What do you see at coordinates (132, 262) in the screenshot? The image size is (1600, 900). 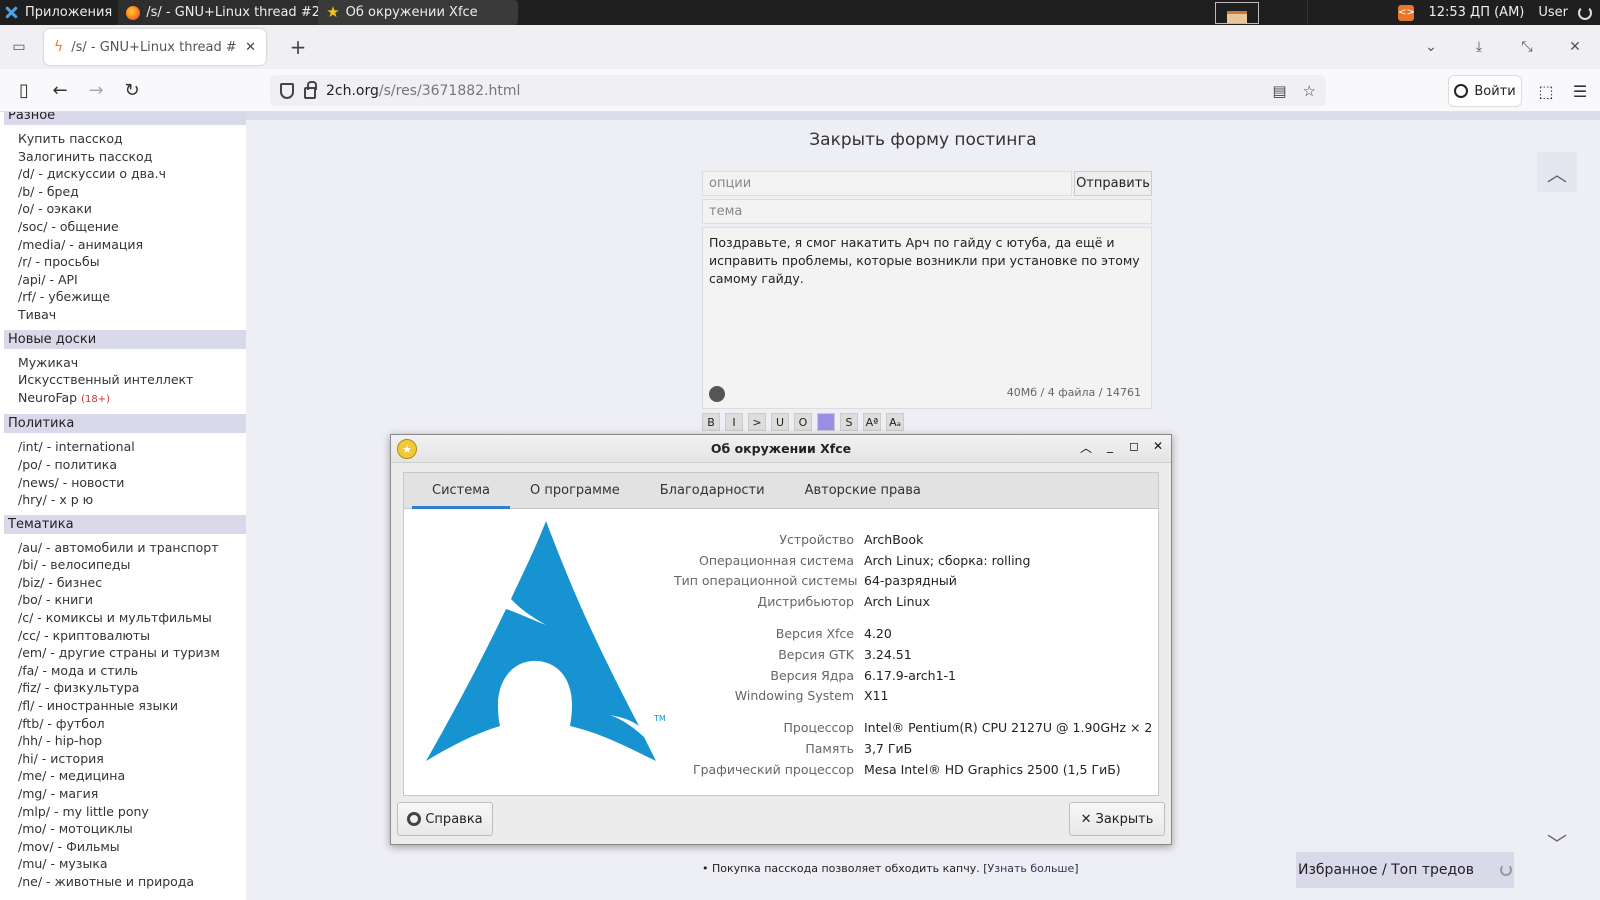 I see `sidebar-board-link: /r/ - просьбы` at bounding box center [132, 262].